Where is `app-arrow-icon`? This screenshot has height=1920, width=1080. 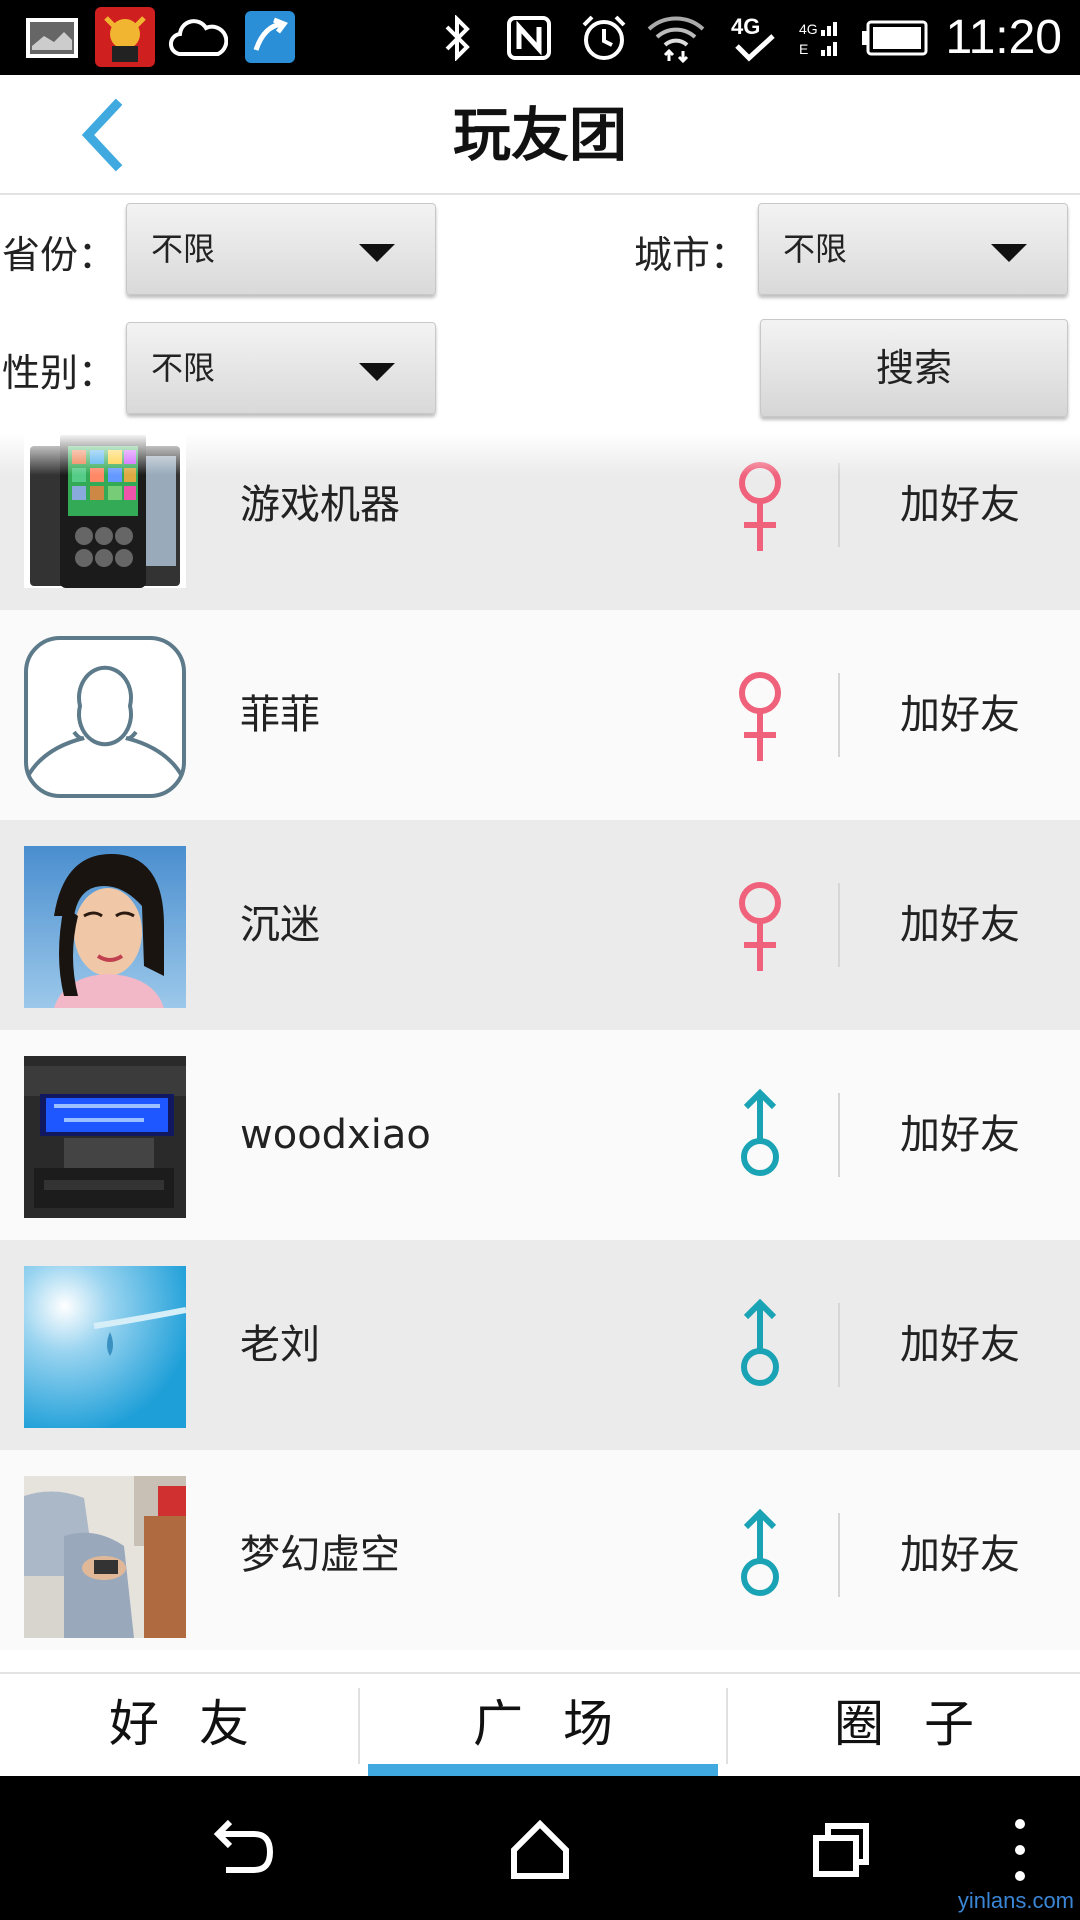 app-arrow-icon is located at coordinates (270, 37).